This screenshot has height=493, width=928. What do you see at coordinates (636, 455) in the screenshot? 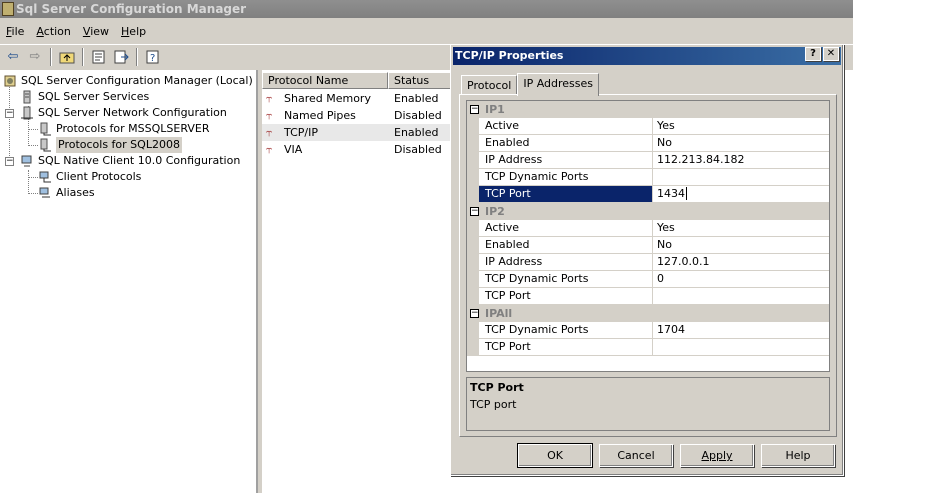
I see `cancel-button: Cancel` at bounding box center [636, 455].